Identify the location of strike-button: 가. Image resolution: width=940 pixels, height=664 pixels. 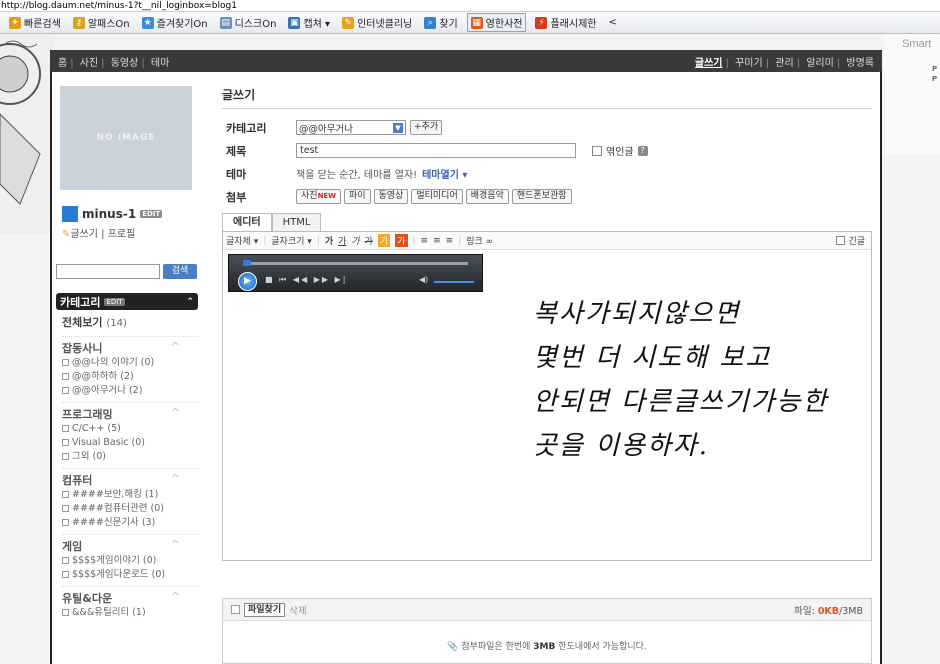
(369, 240).